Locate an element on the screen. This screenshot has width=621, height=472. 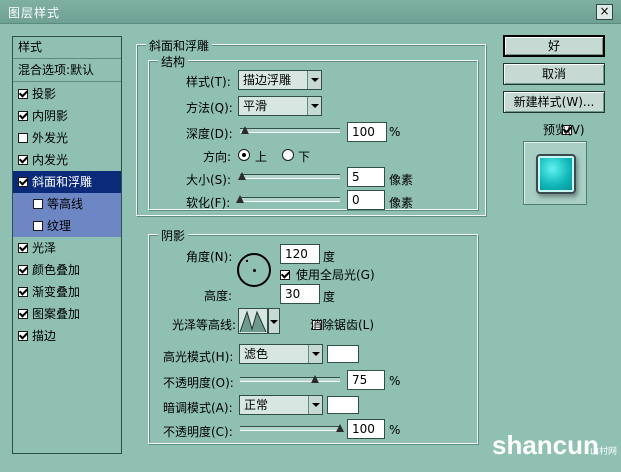
gloss-contour-dropdown is located at coordinates (274, 321).